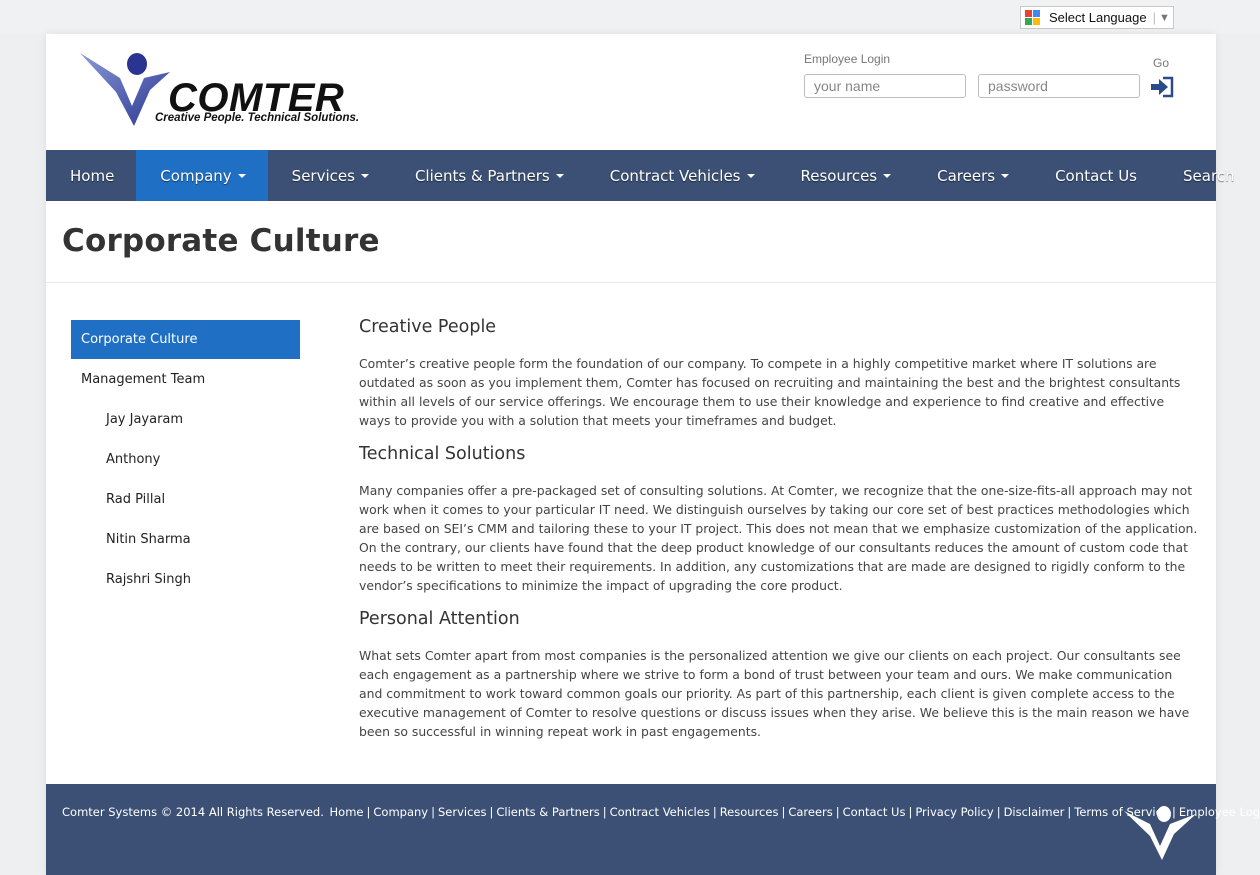 The image size is (1260, 875). Describe the element at coordinates (547, 812) in the screenshot. I see `footer-link-clients-partners: Clients & Partners` at that location.